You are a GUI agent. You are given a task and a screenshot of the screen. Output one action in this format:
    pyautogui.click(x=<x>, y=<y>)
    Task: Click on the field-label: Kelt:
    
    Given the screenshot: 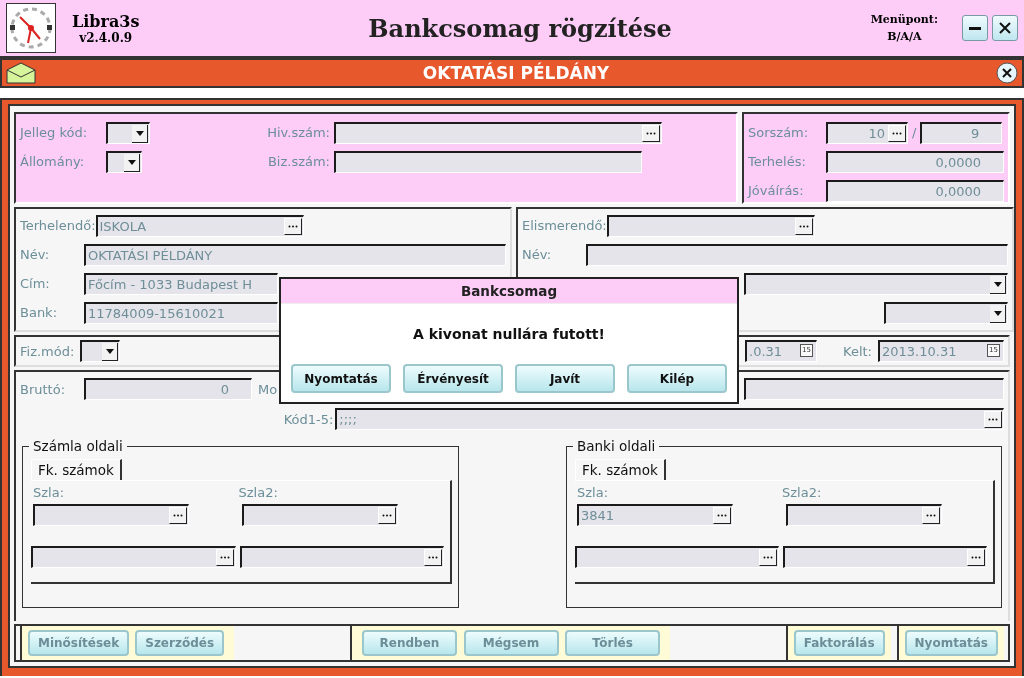 What is the action you would take?
    pyautogui.click(x=857, y=351)
    